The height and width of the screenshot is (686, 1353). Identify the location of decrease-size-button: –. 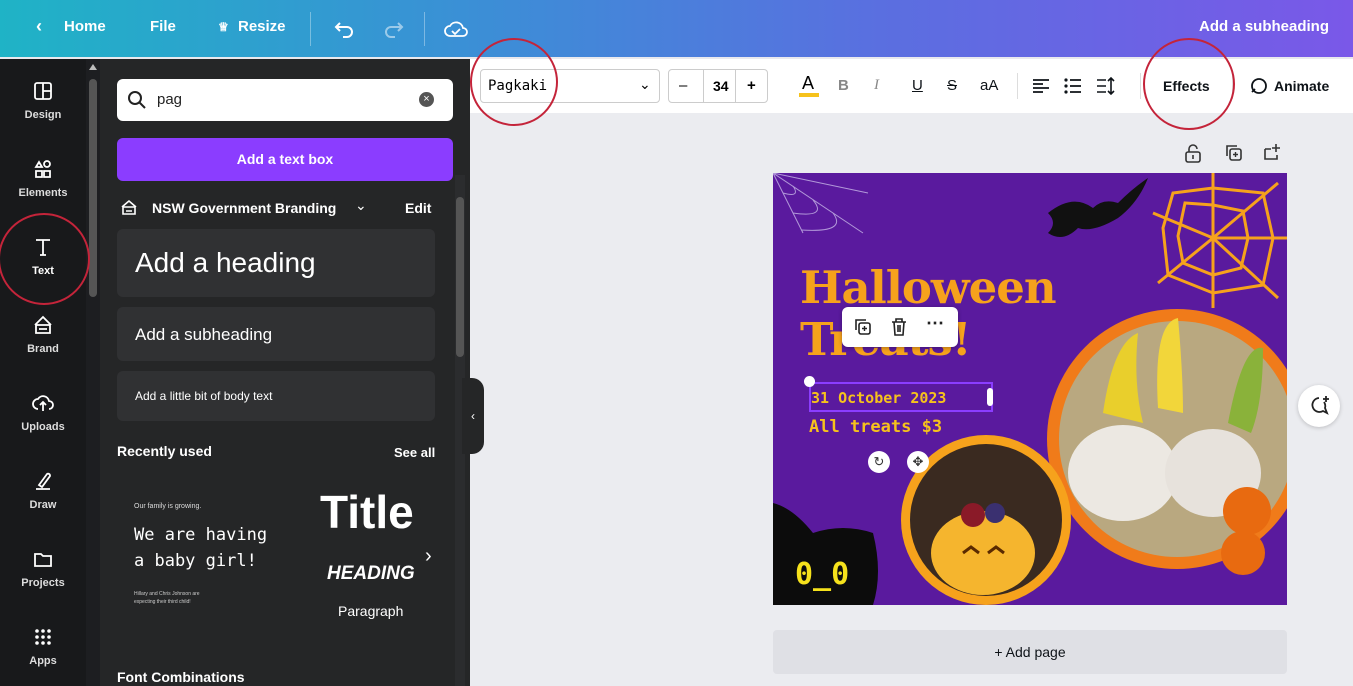
(683, 85).